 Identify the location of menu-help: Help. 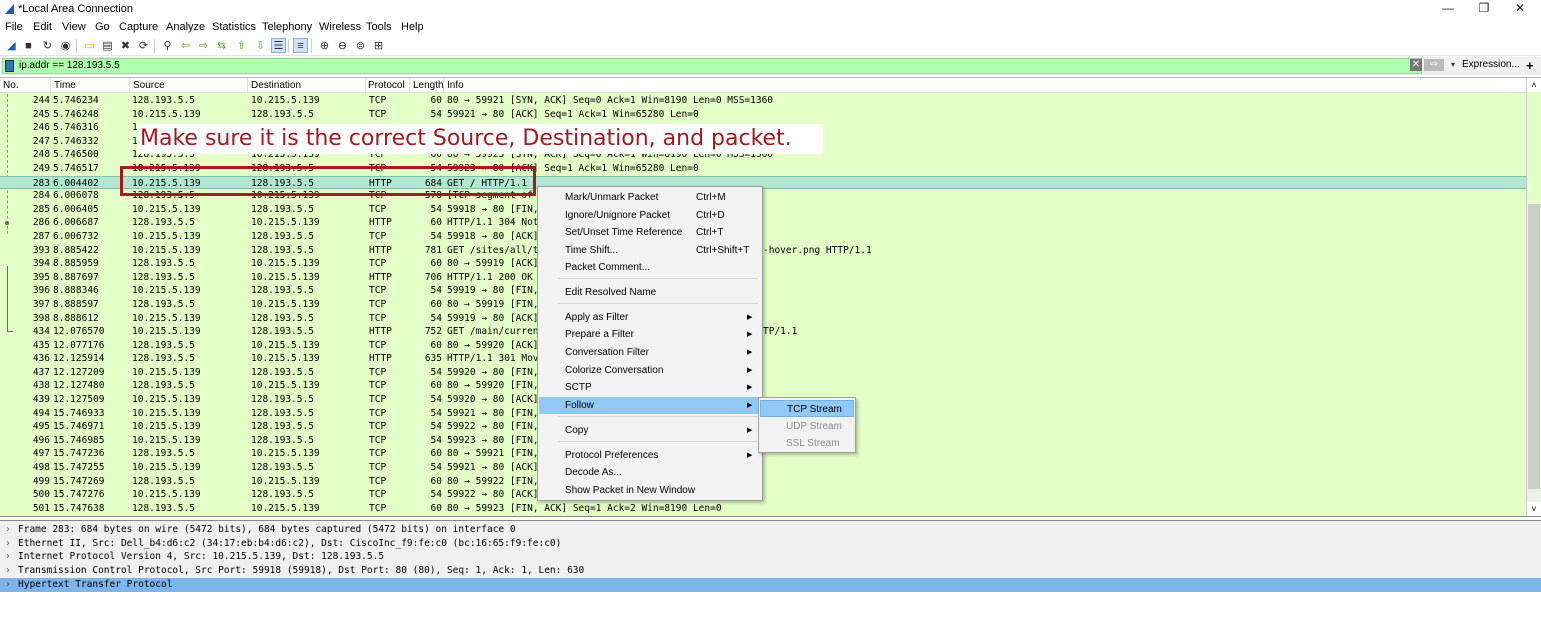
(412, 27).